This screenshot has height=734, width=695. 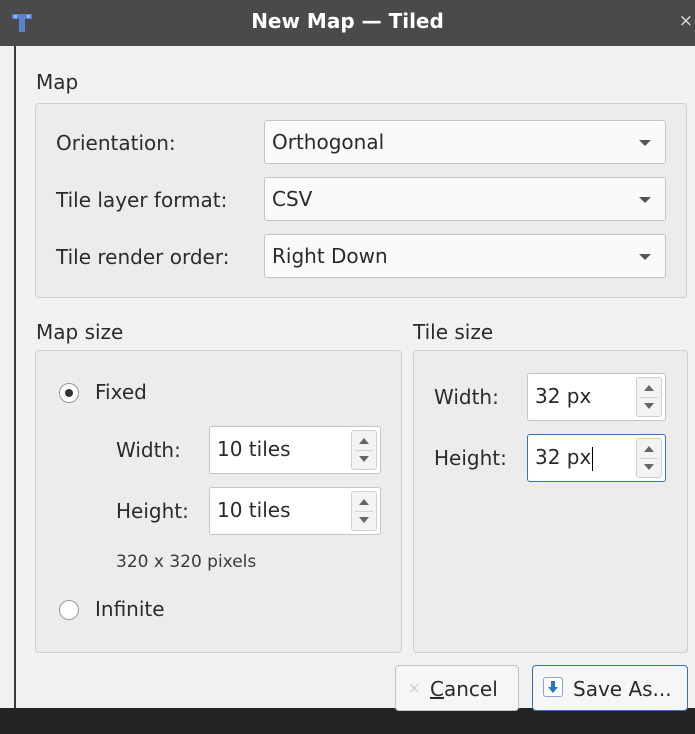 I want to click on text-cursor, so click(x=593, y=458).